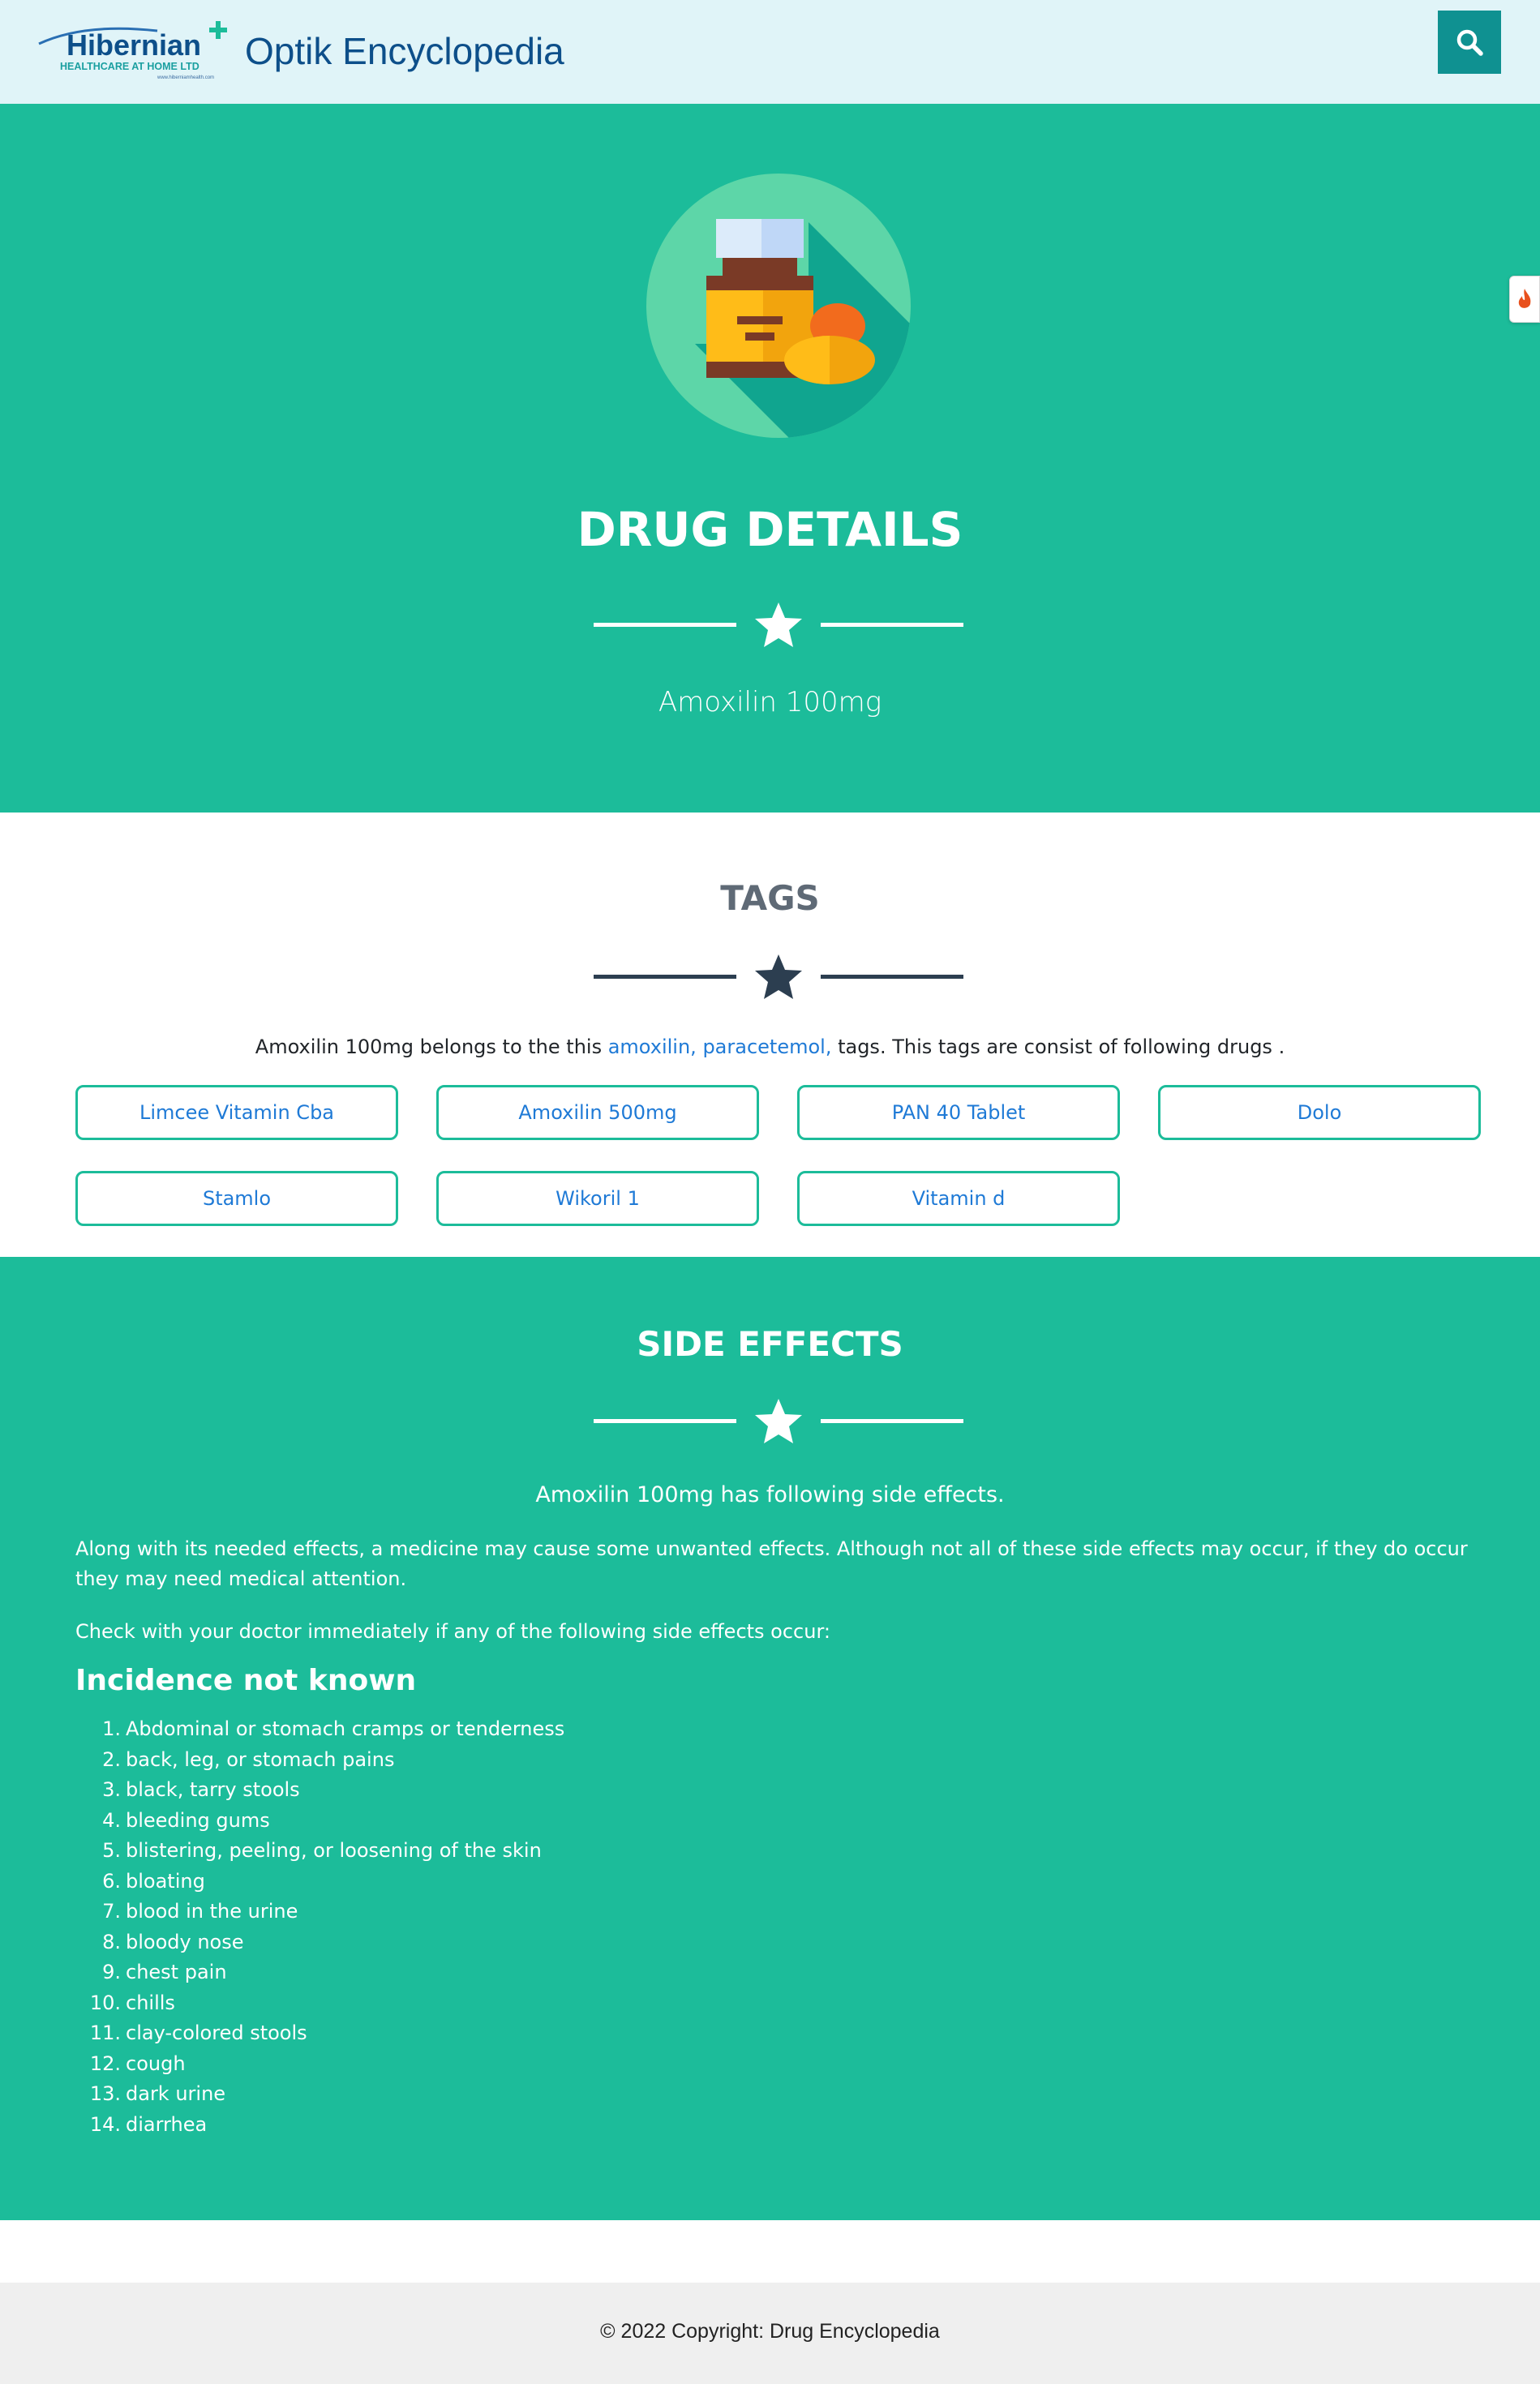  What do you see at coordinates (246, 1680) in the screenshot?
I see `incidence-heading: Incidence not known` at bounding box center [246, 1680].